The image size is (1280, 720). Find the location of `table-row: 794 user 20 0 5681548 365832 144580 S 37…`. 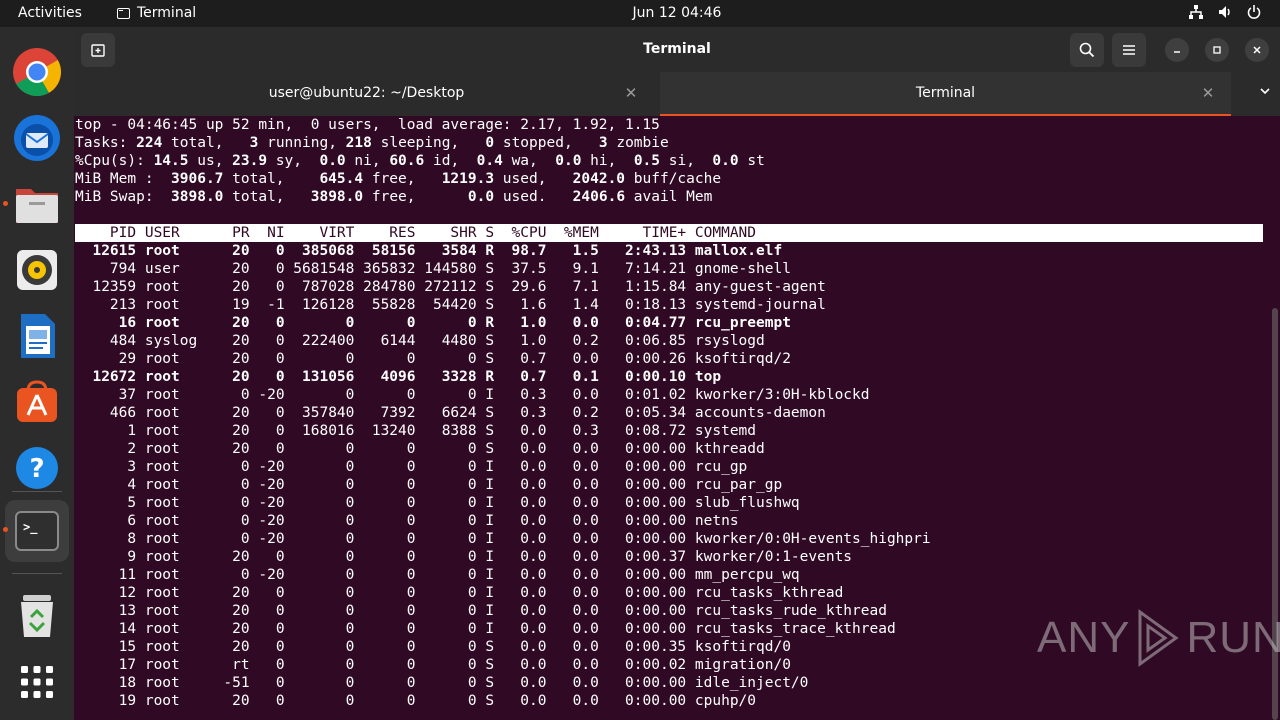

table-row: 794 user 20 0 5681548 365832 144580 S 37… is located at coordinates (433, 269).